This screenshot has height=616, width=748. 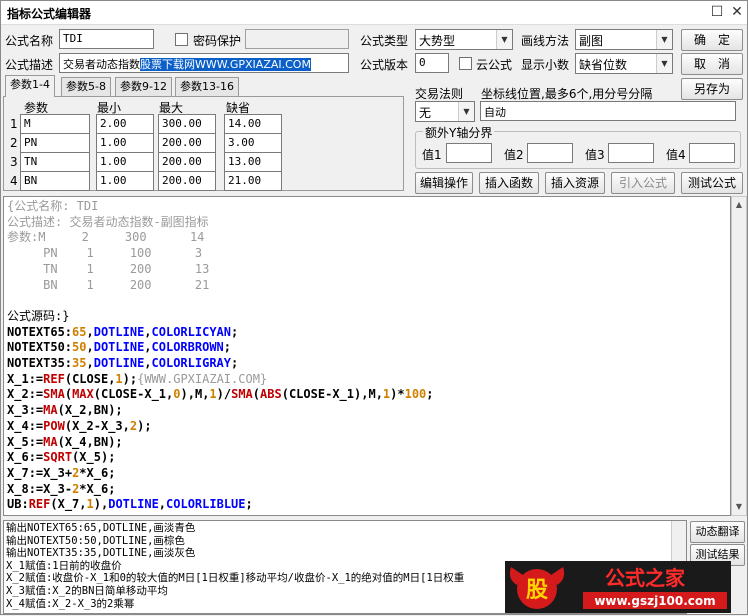 What do you see at coordinates (712, 153) in the screenshot?
I see `y-value-4-input` at bounding box center [712, 153].